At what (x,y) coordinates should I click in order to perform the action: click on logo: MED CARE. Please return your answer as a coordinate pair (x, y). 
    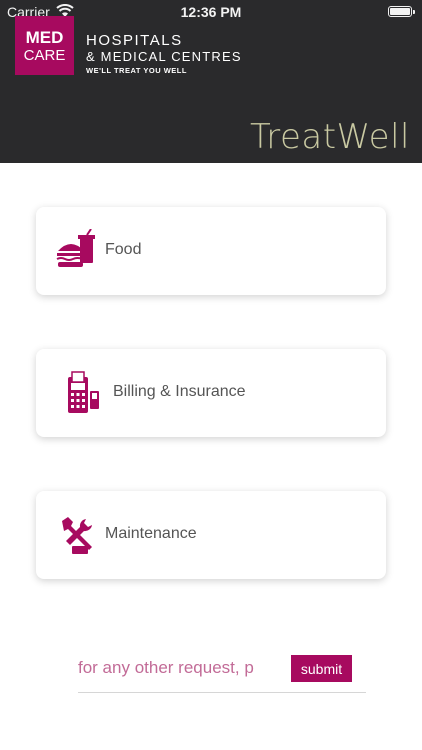
    Looking at the image, I should click on (44, 45).